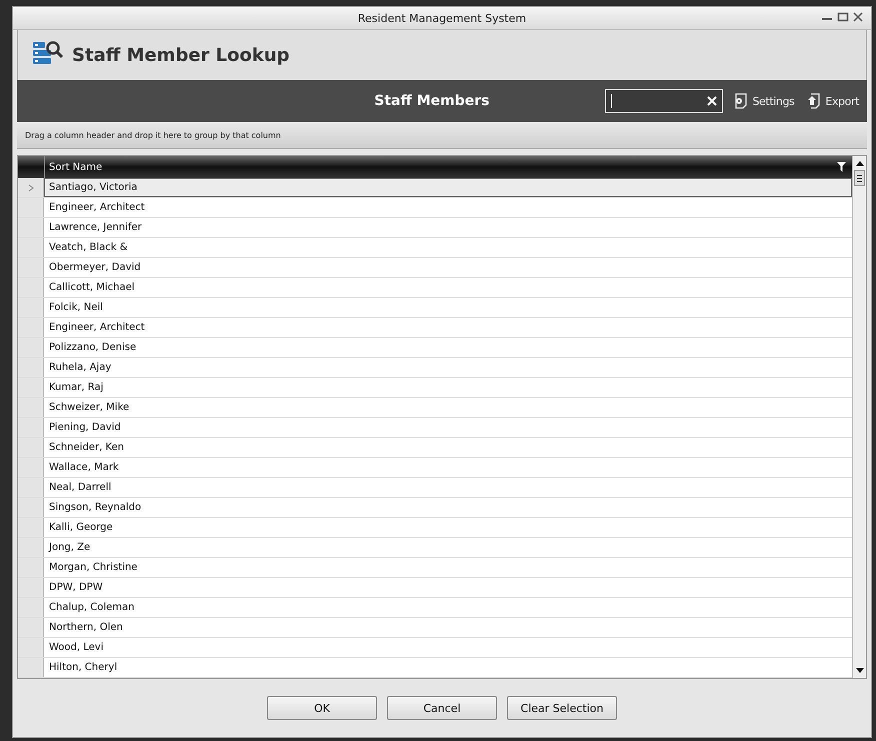 This screenshot has height=741, width=876. Describe the element at coordinates (448, 627) in the screenshot. I see `table-cell: Northern, Olen` at that location.